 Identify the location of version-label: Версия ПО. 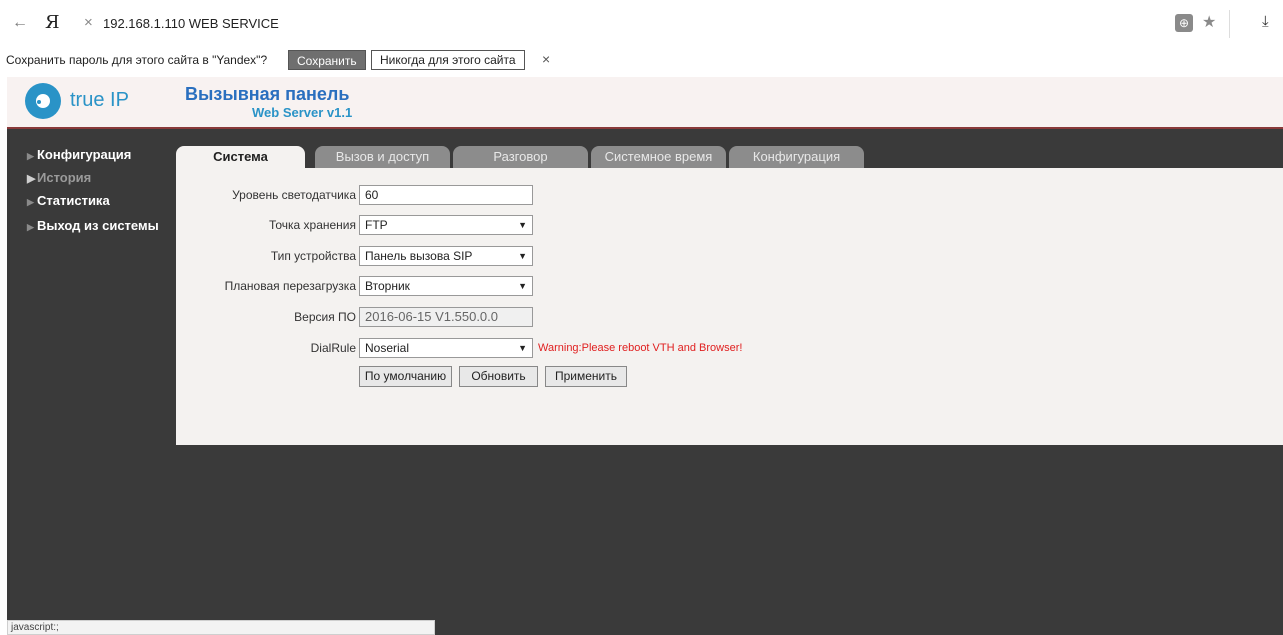
(325, 317).